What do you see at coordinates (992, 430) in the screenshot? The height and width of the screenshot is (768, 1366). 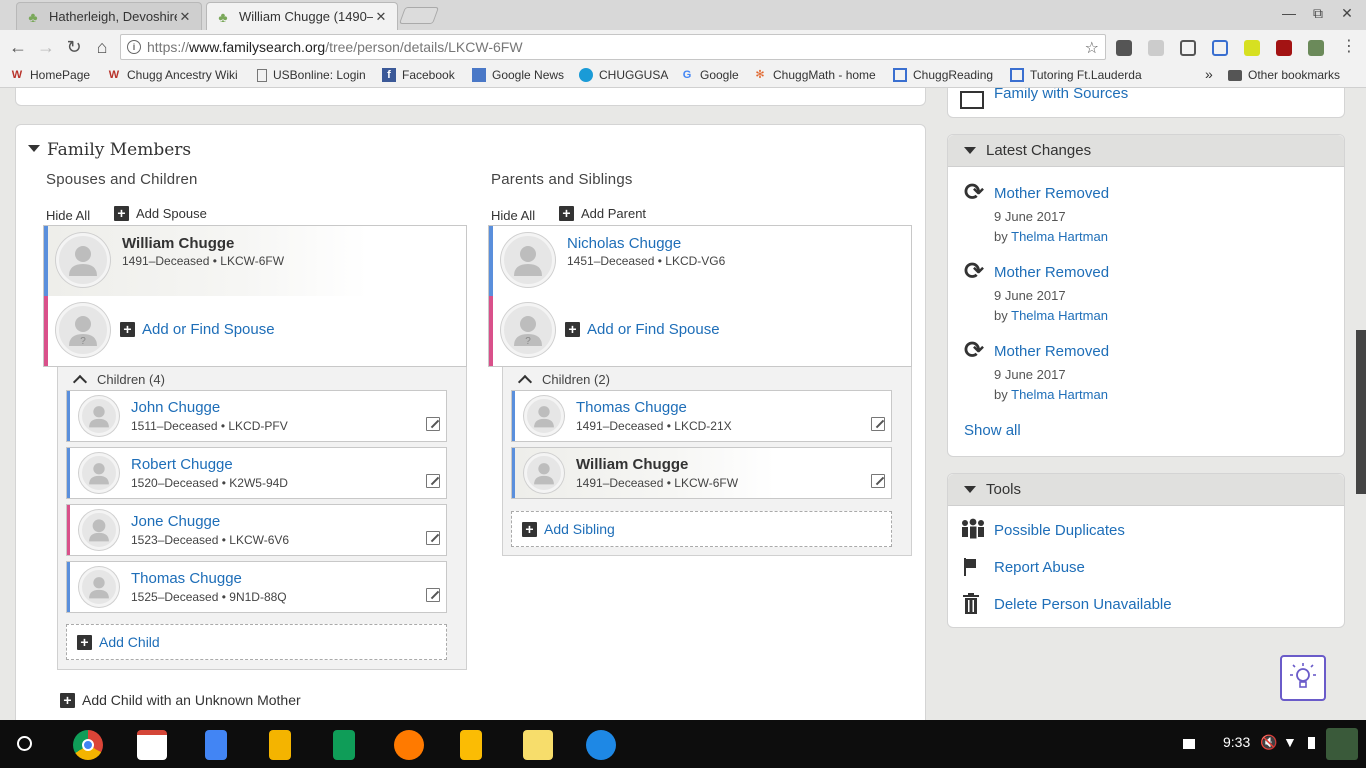 I see `show-all-link: Show all` at bounding box center [992, 430].